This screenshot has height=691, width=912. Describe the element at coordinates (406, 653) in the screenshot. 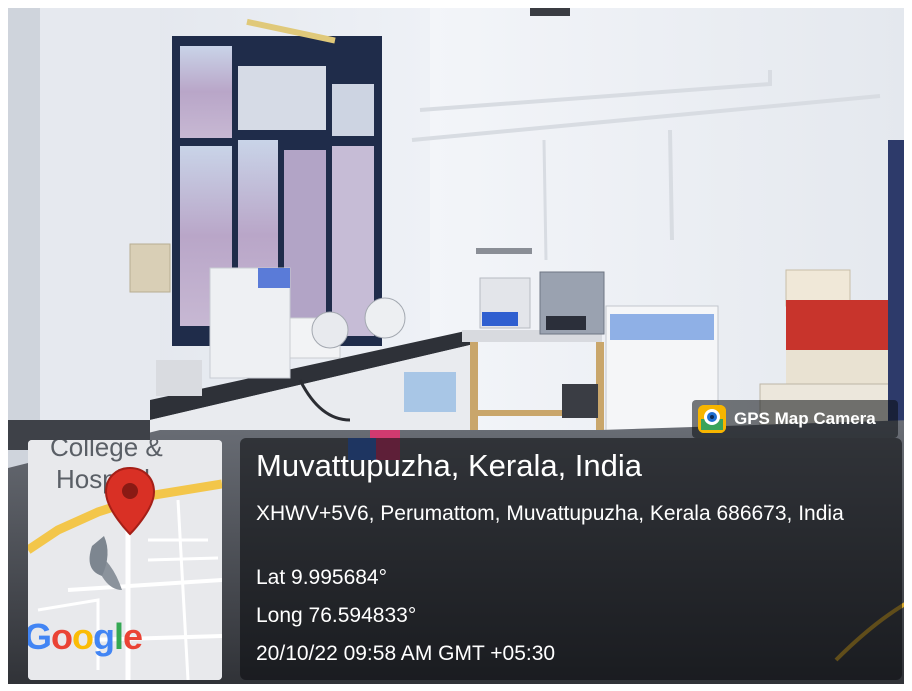

I see `timestamp: 20/10/22 09:58 AM GMT +05:30` at that location.